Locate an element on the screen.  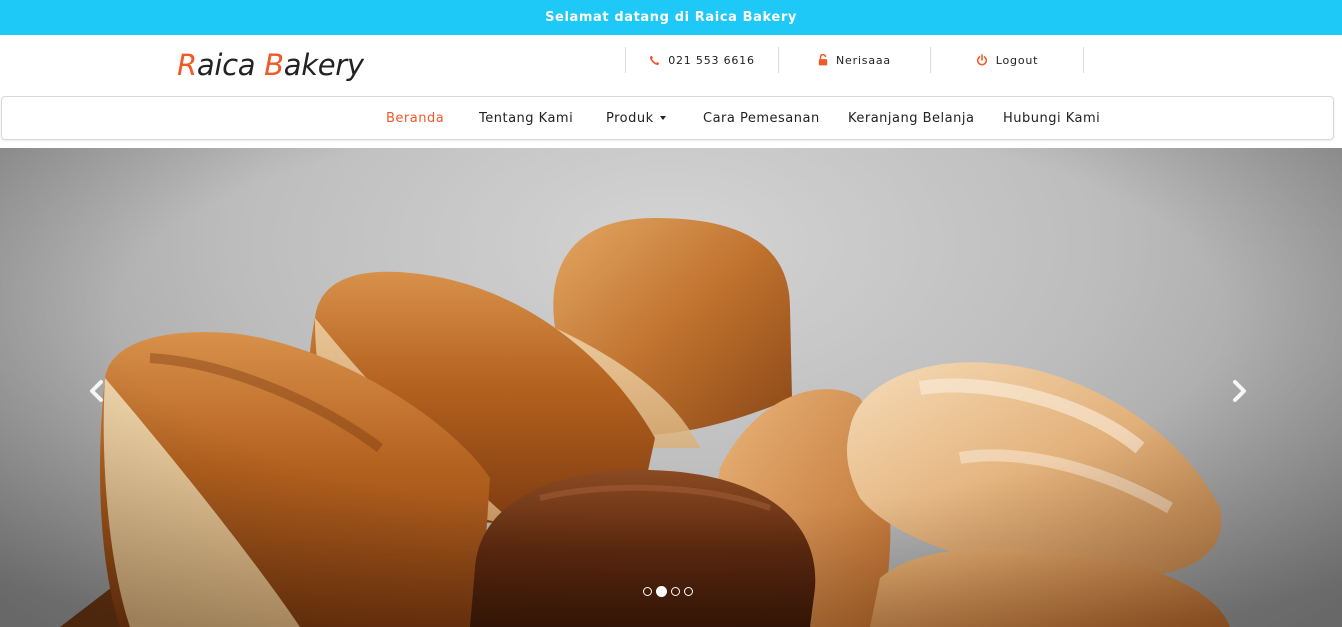
carousel-next-button is located at coordinates (1239, 391).